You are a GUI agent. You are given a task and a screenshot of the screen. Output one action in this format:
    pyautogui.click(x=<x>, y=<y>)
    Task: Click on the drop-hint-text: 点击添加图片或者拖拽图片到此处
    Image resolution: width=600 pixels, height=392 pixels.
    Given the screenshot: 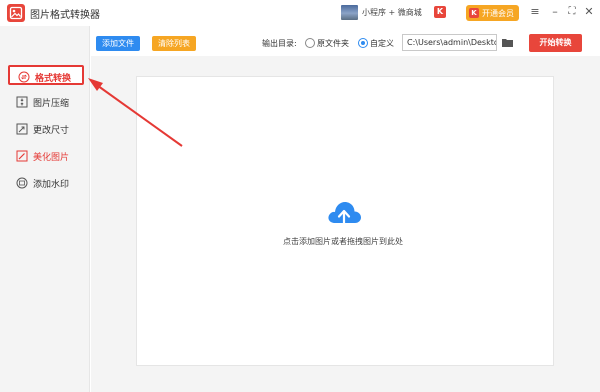 What is the action you would take?
    pyautogui.click(x=343, y=241)
    